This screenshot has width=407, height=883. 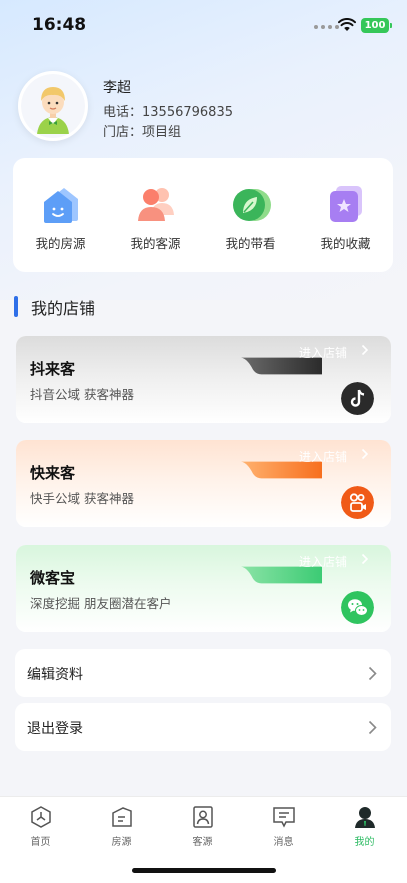 I want to click on user-store: 门店：项目组, so click(x=142, y=132).